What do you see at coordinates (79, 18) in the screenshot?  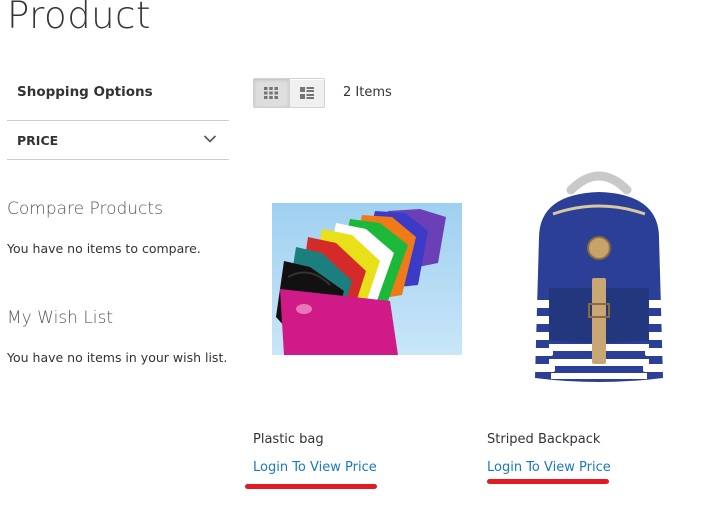 I see `page-title: Product` at bounding box center [79, 18].